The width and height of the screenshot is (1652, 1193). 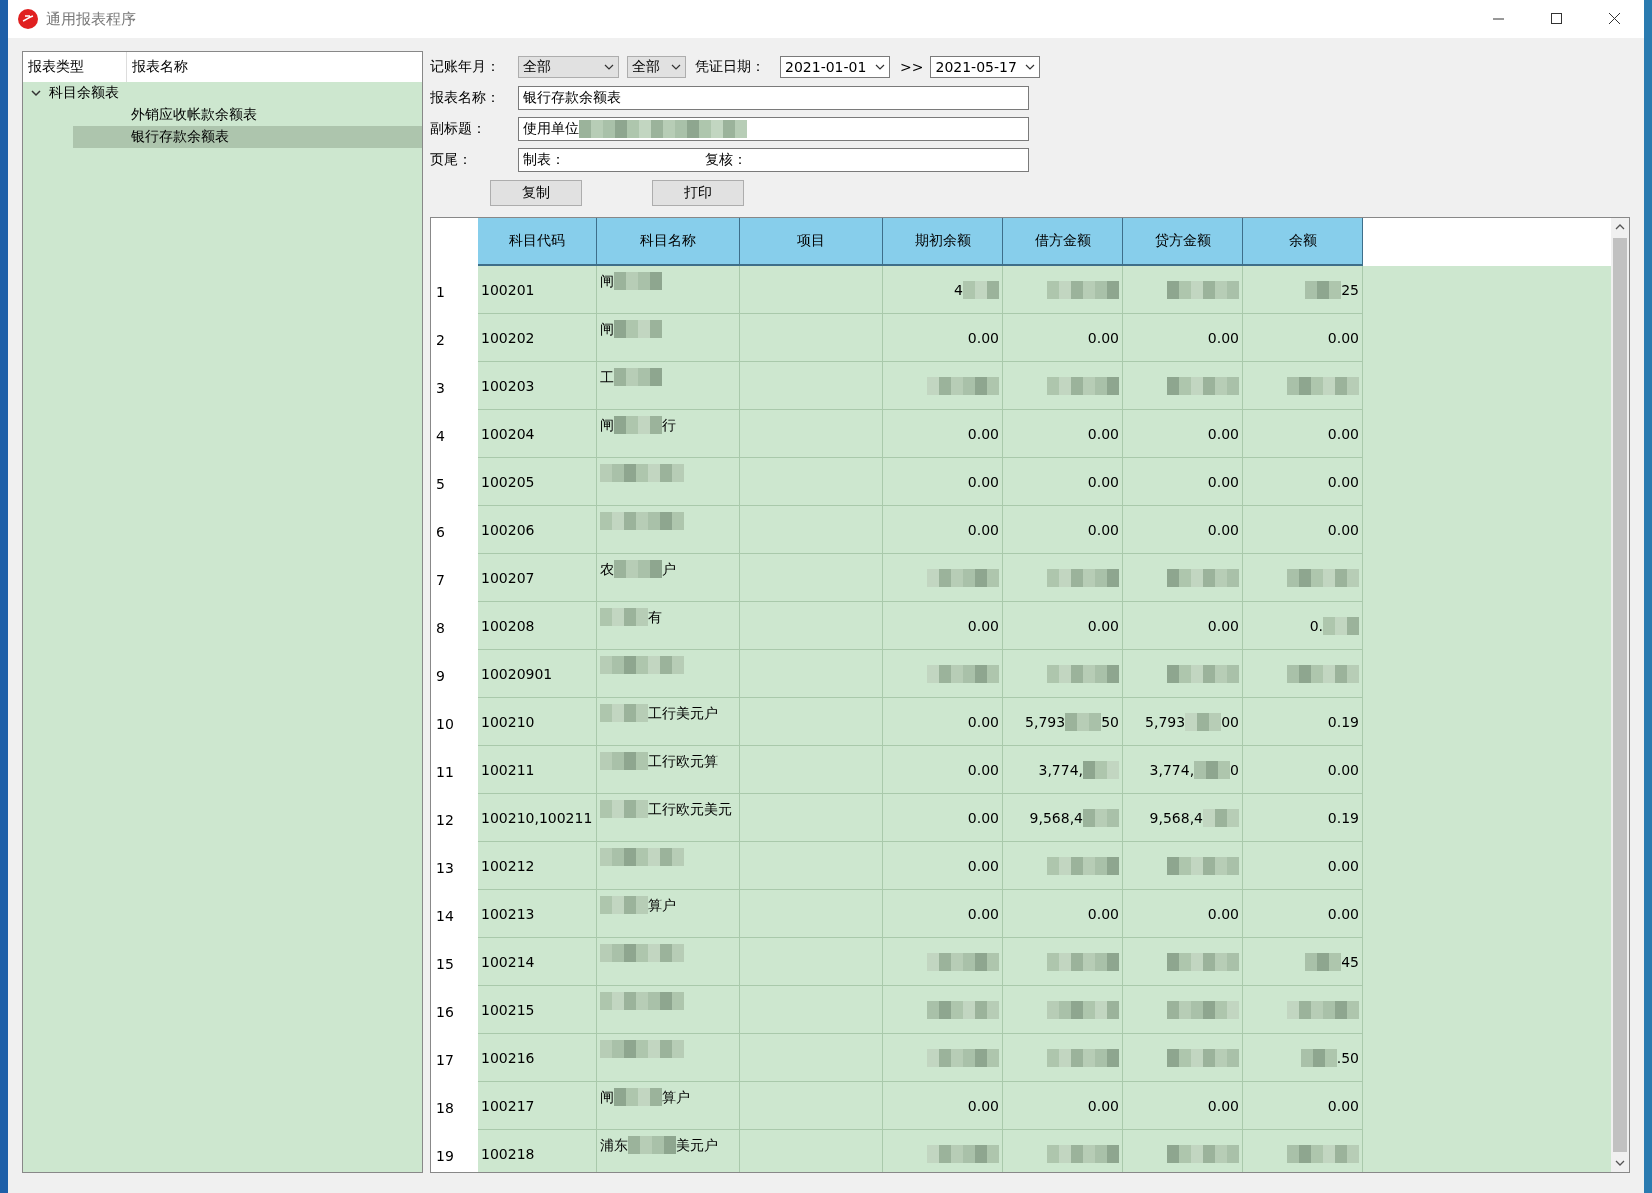 What do you see at coordinates (465, 66) in the screenshot?
I see `field-label: 记账年月：` at bounding box center [465, 66].